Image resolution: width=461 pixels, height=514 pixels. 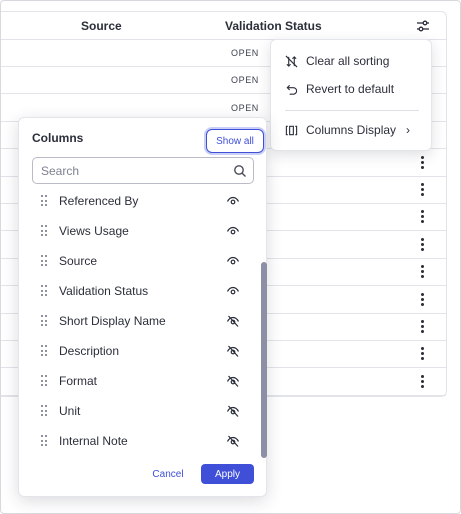 What do you see at coordinates (352, 110) in the screenshot?
I see `menu-divider` at bounding box center [352, 110].